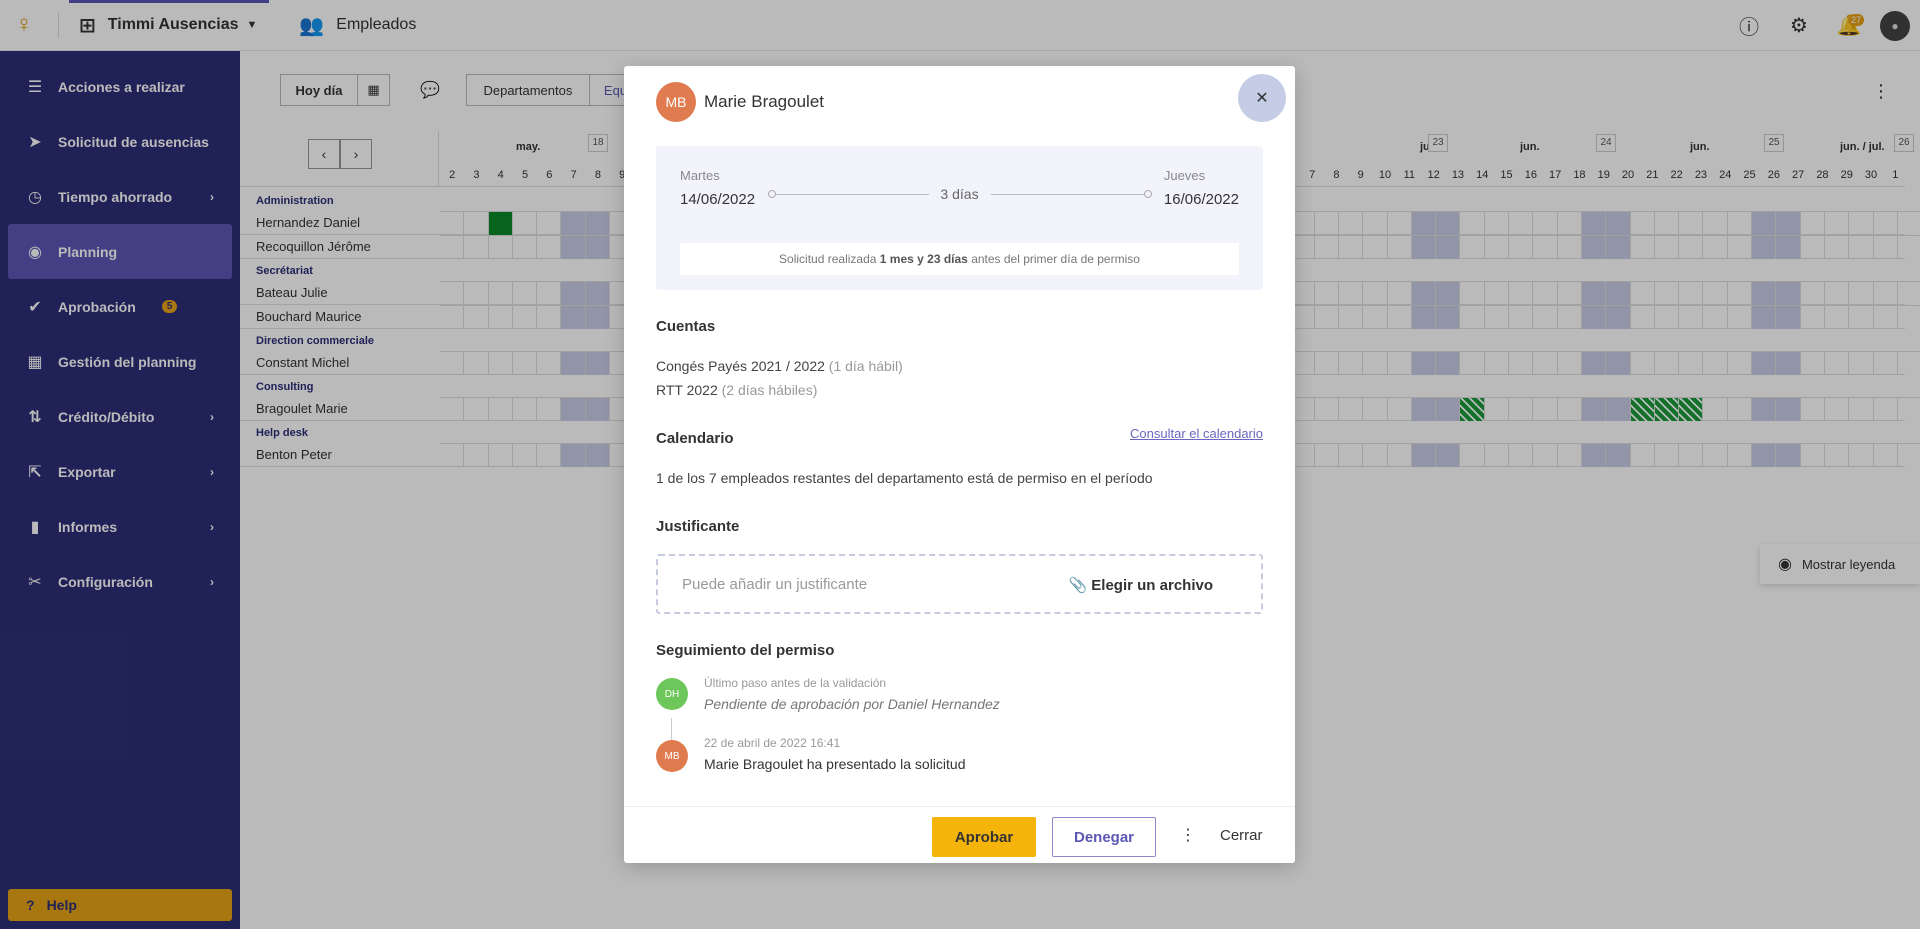 The width and height of the screenshot is (1920, 929). I want to click on start-dot, so click(772, 194).